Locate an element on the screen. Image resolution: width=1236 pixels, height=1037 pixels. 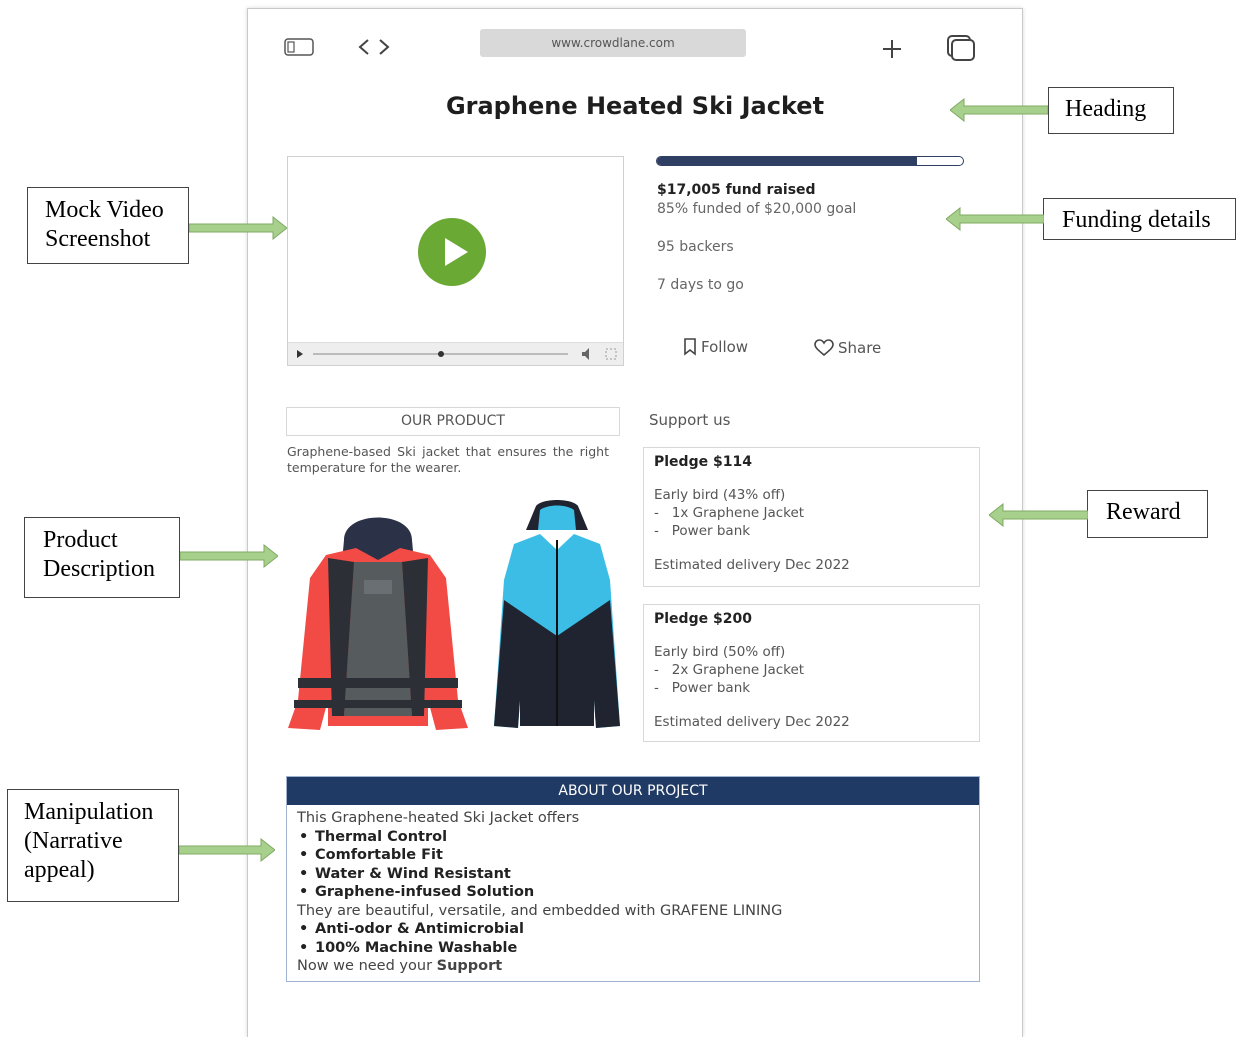
url-bar: www.crowdlane.com is located at coordinates (613, 43).